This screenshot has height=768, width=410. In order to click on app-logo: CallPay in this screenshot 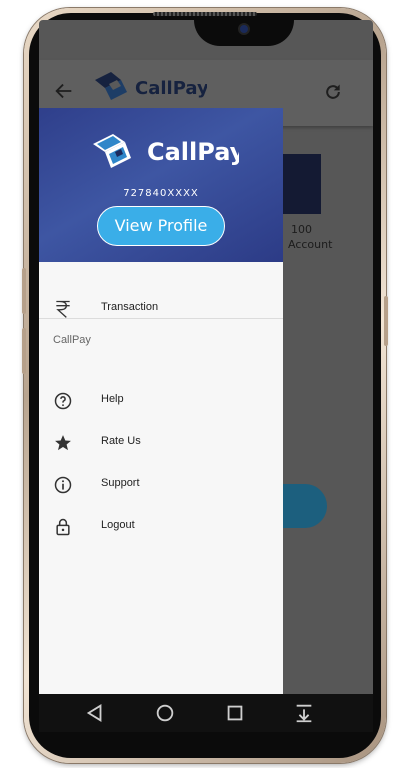, I will do `click(151, 86)`.